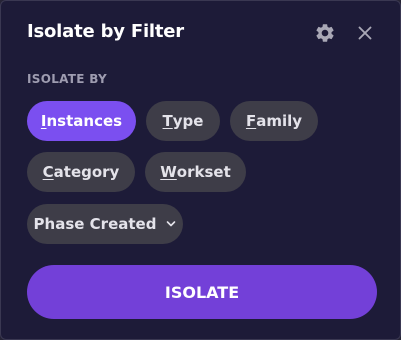 This screenshot has height=340, width=401. I want to click on panel-title: Isolate by Filter, so click(105, 31).